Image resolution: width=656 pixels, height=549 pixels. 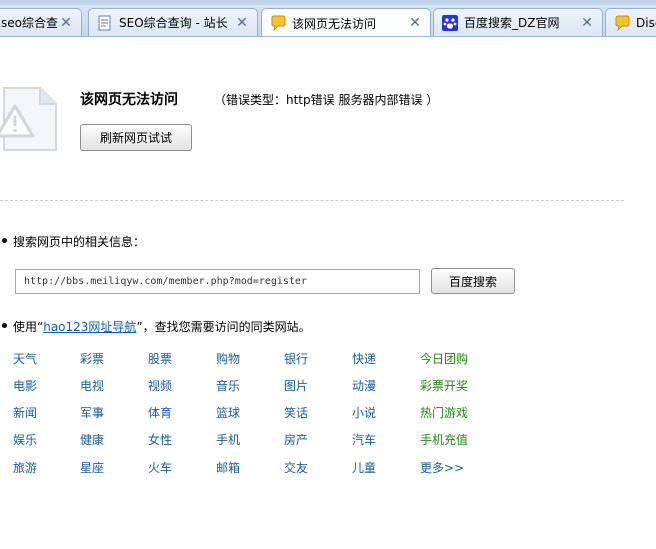 I want to click on refresh-button: 刷新网页试试, so click(x=136, y=137).